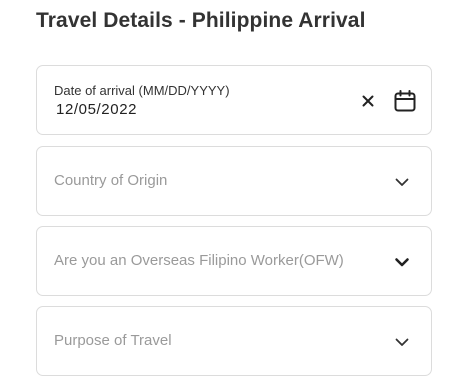  What do you see at coordinates (96, 109) in the screenshot?
I see `arrival-date-value: 12/05/2022` at bounding box center [96, 109].